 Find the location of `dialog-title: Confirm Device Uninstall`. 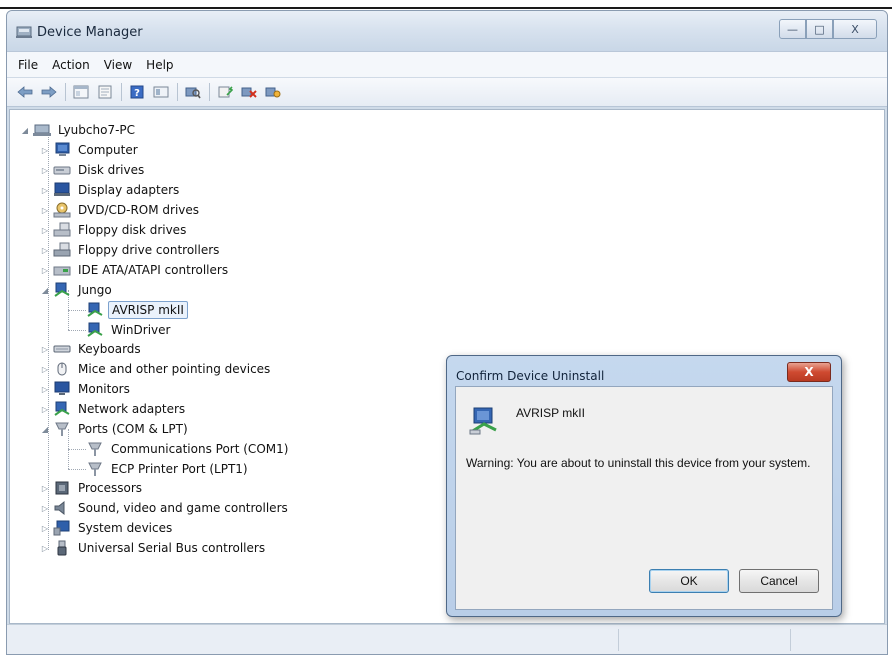

dialog-title: Confirm Device Uninstall is located at coordinates (530, 376).